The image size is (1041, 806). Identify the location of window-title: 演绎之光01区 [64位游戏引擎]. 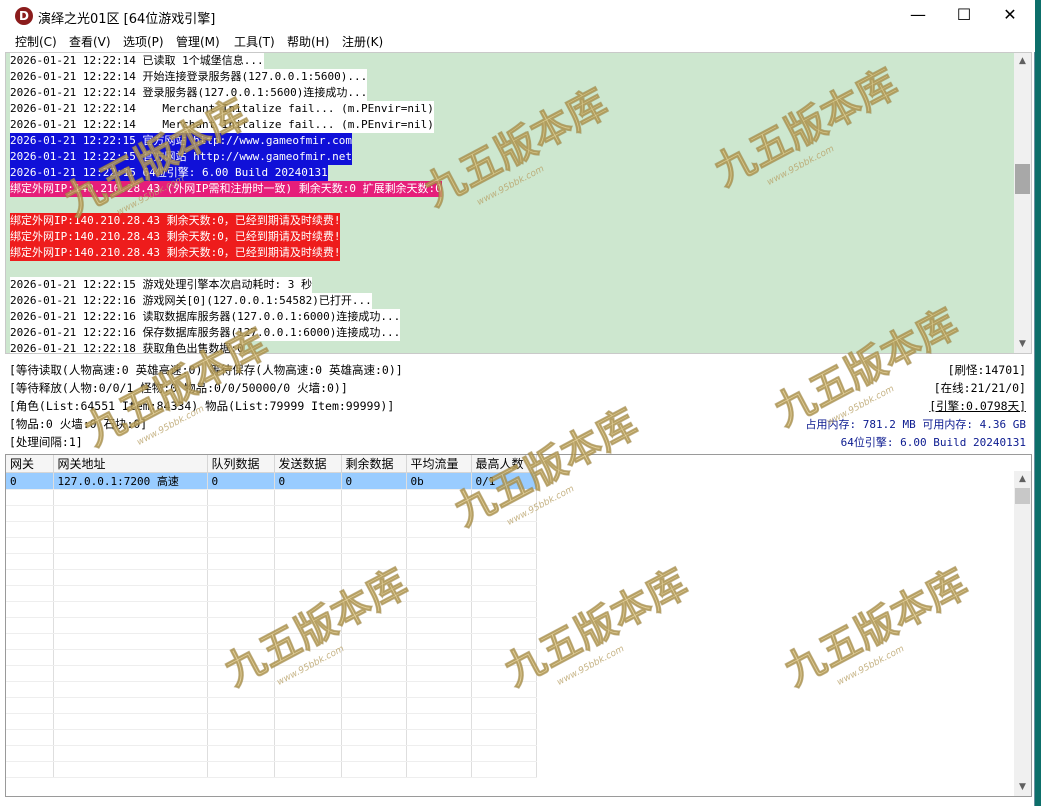
(127, 19).